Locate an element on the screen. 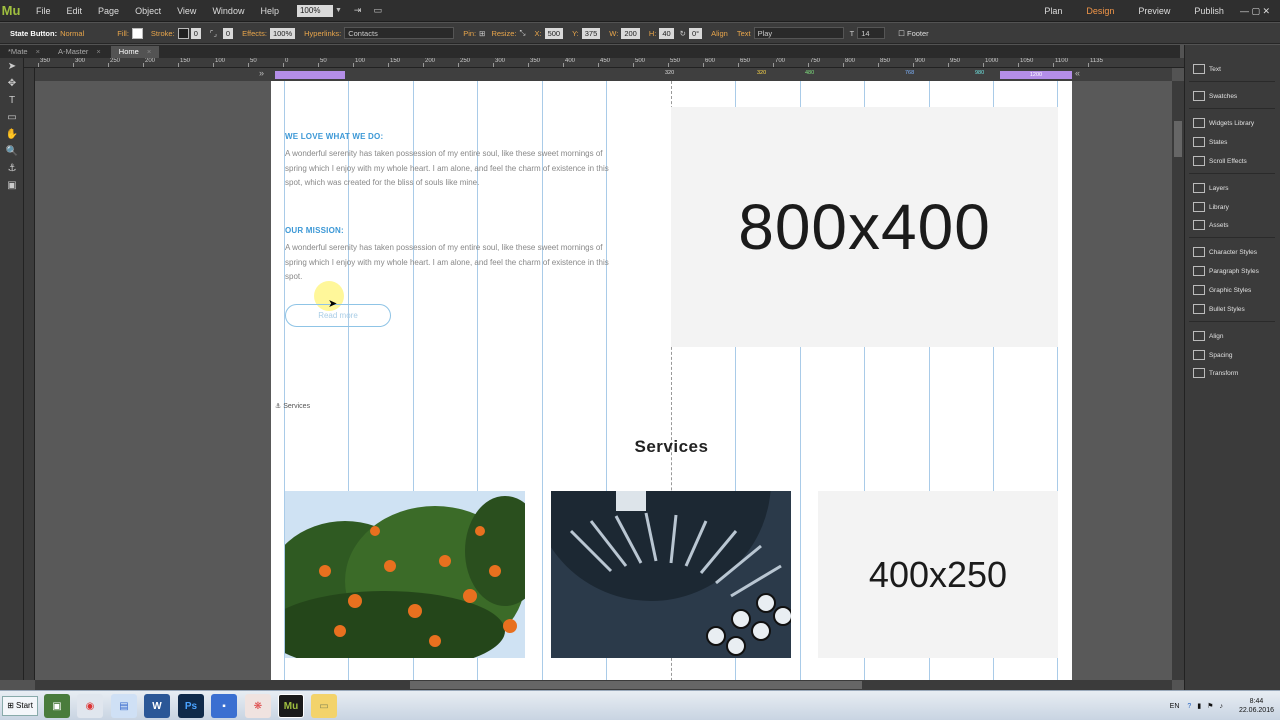  panel-bullet-styles: Bullet Styles is located at coordinates (1232, 309).